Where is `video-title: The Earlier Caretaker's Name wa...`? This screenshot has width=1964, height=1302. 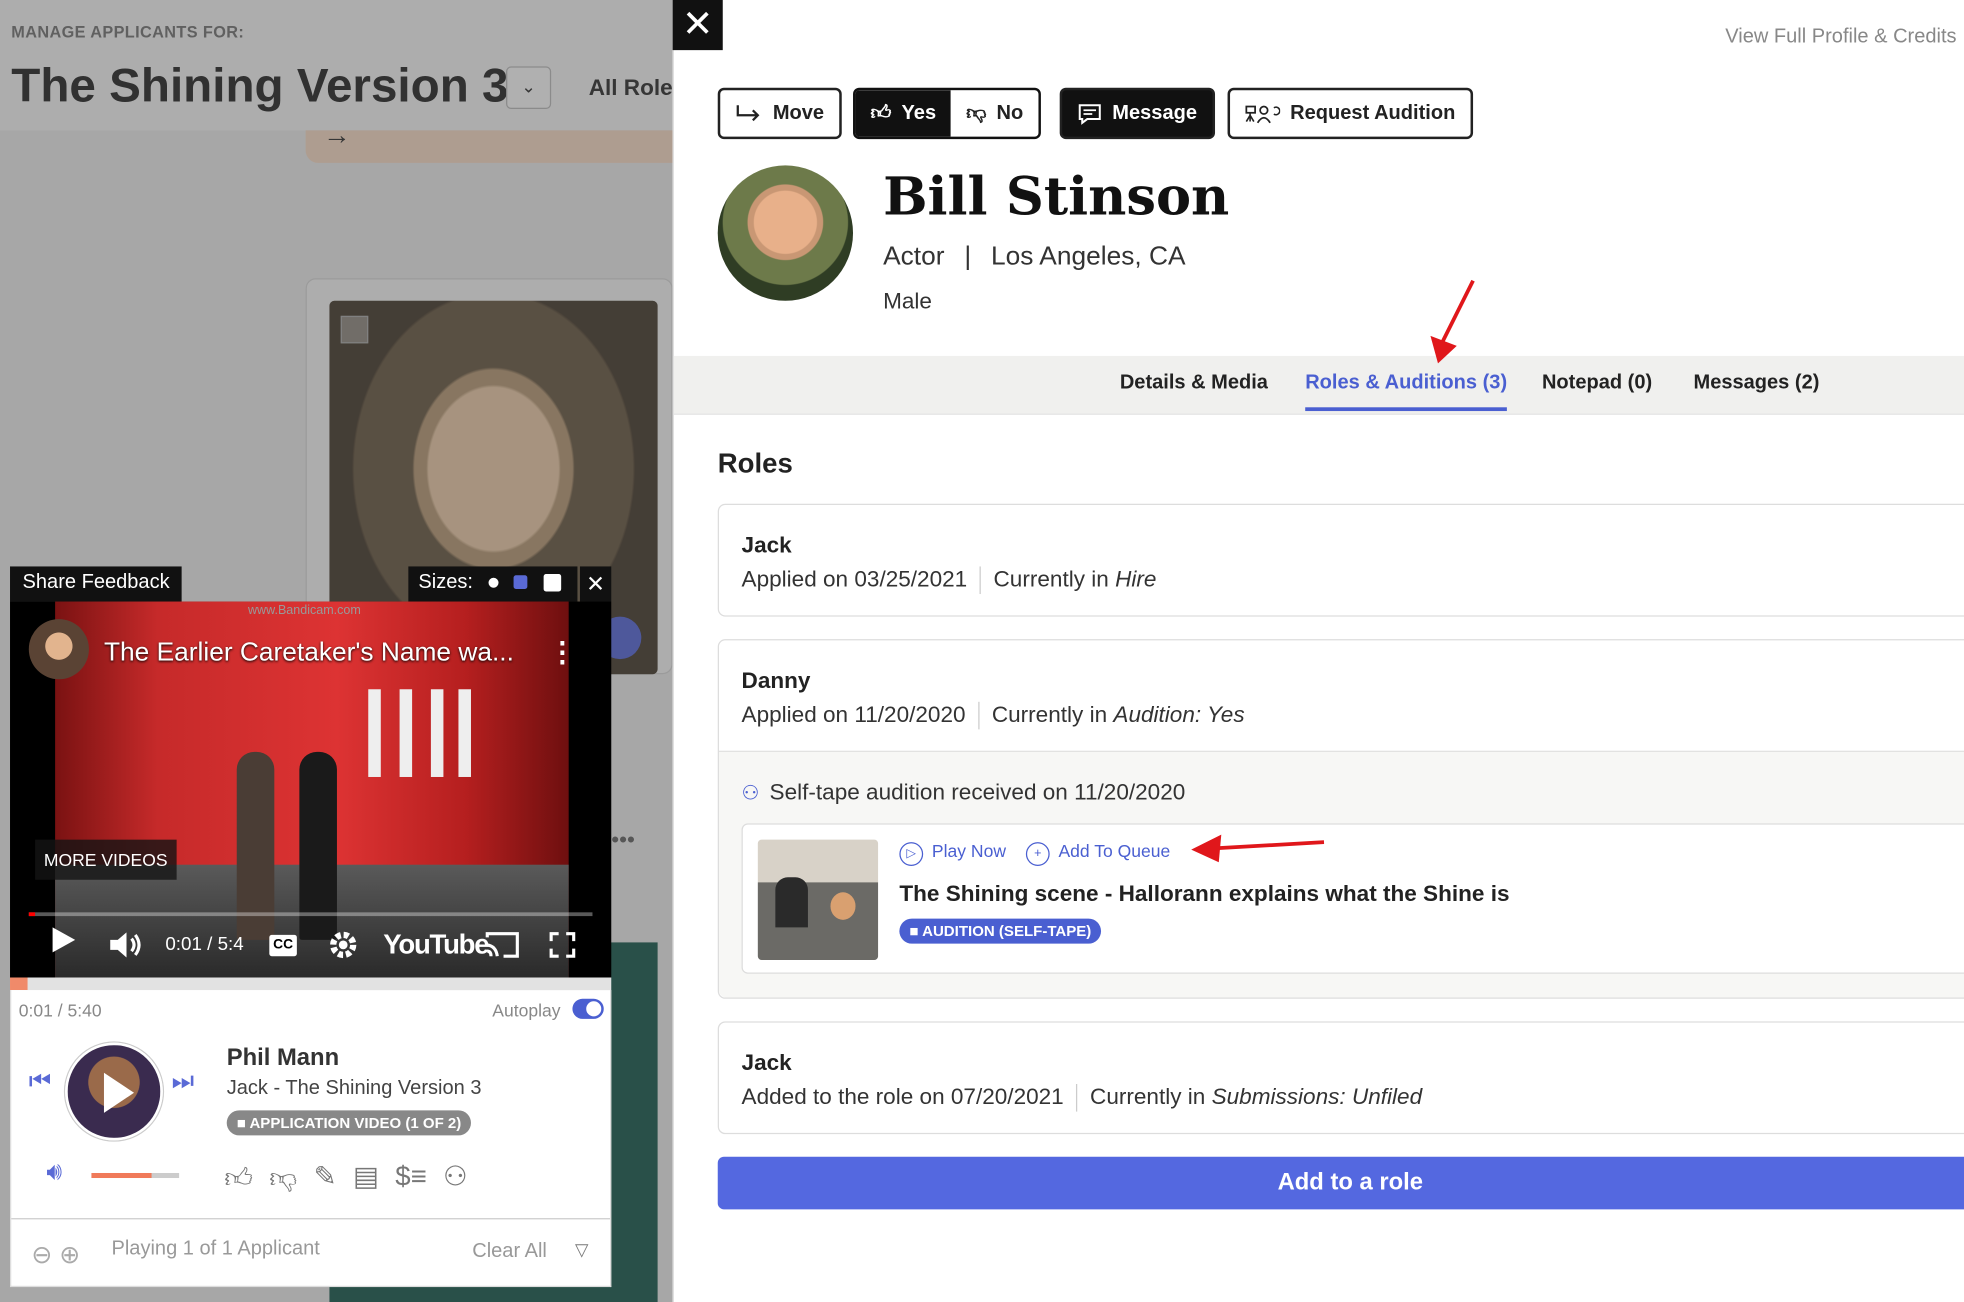
video-title: The Earlier Caretaker's Name wa... is located at coordinates (309, 653).